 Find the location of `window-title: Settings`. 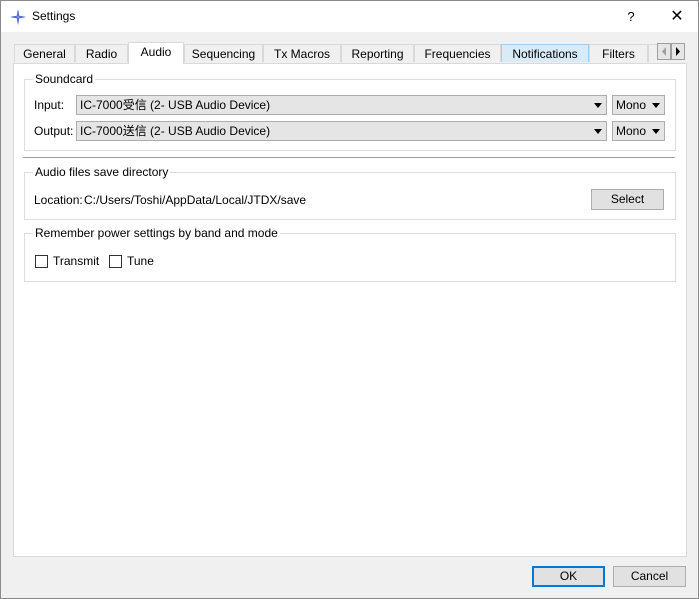

window-title: Settings is located at coordinates (54, 16).